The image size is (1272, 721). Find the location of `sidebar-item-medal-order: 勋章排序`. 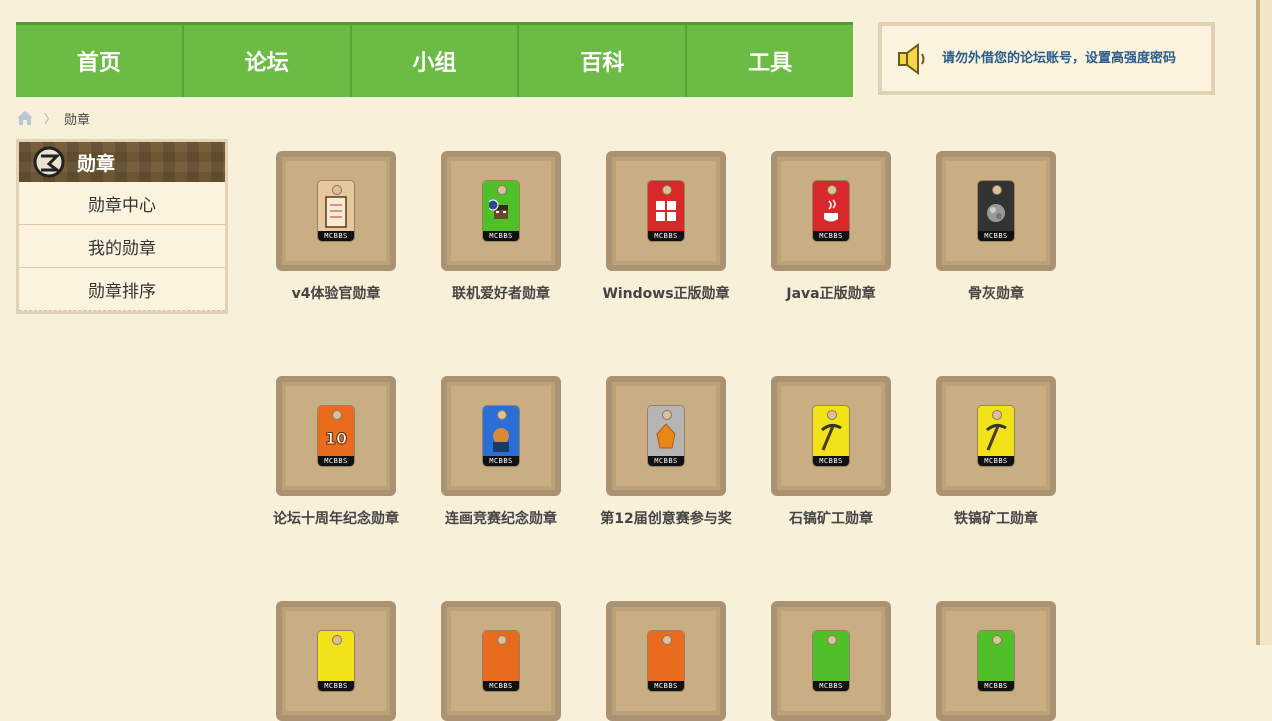

sidebar-item-medal-order: 勋章排序 is located at coordinates (122, 289).